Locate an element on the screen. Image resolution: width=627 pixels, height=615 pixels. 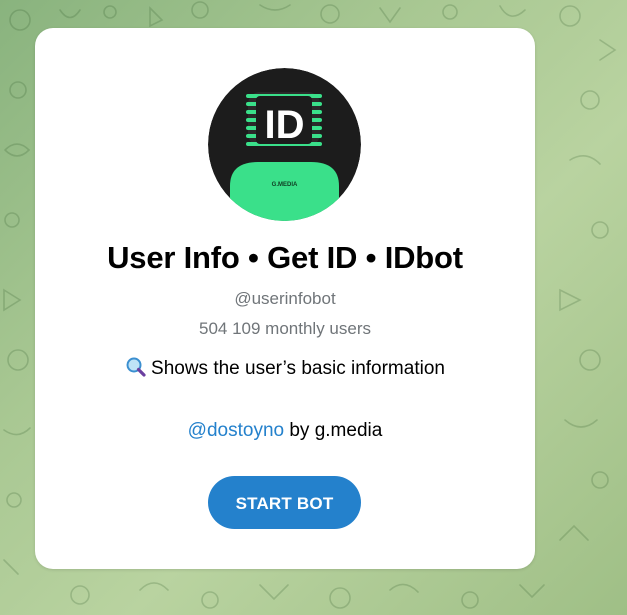
svg-text: ID is located at coordinates (285, 125).